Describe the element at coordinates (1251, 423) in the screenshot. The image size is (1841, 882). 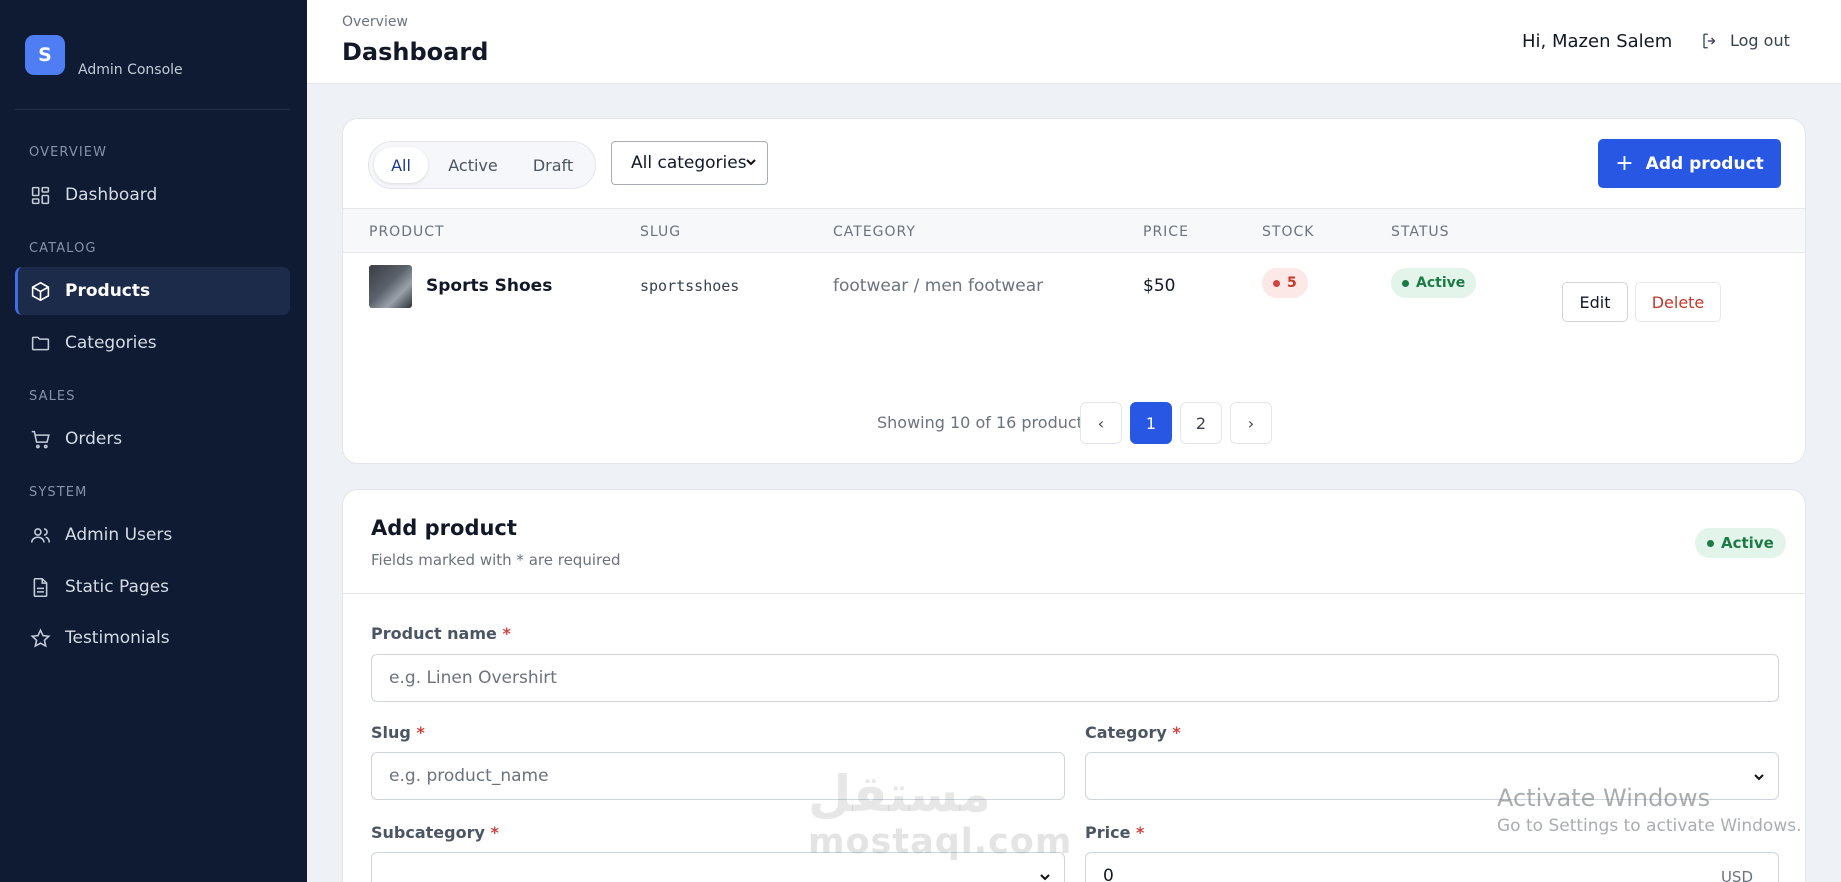
I see `pagination-next-button: ›` at that location.